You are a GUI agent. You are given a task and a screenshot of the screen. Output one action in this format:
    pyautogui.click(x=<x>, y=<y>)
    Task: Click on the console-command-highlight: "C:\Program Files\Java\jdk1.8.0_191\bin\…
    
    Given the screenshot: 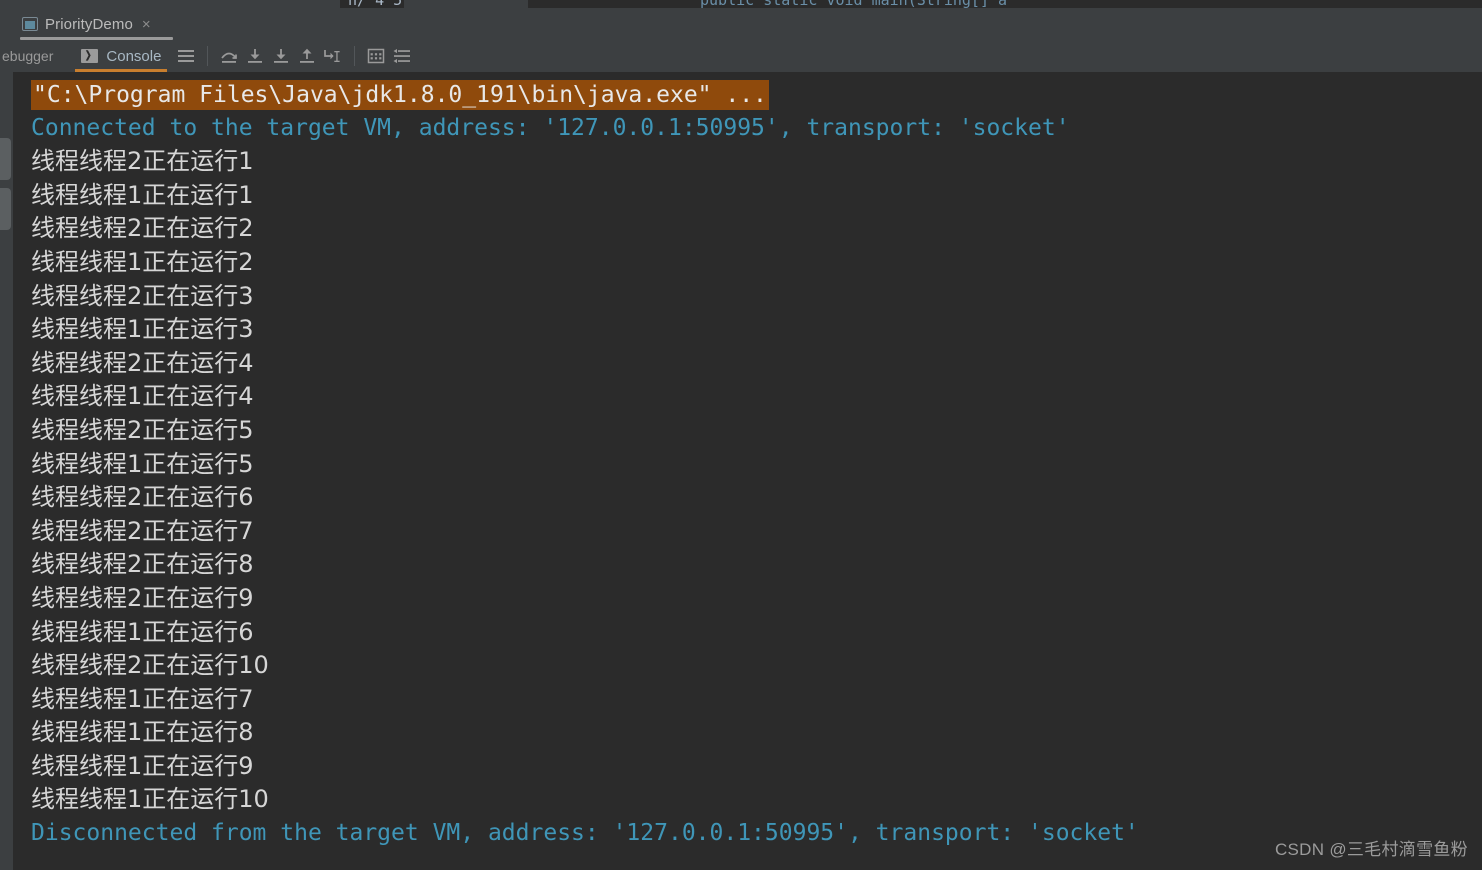 What is the action you would take?
    pyautogui.click(x=400, y=95)
    